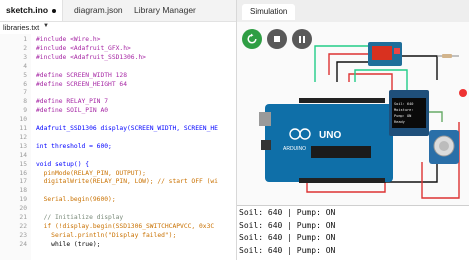 This screenshot has height=261, width=469. Describe the element at coordinates (23, 146) in the screenshot. I see `line-number: 13` at that location.